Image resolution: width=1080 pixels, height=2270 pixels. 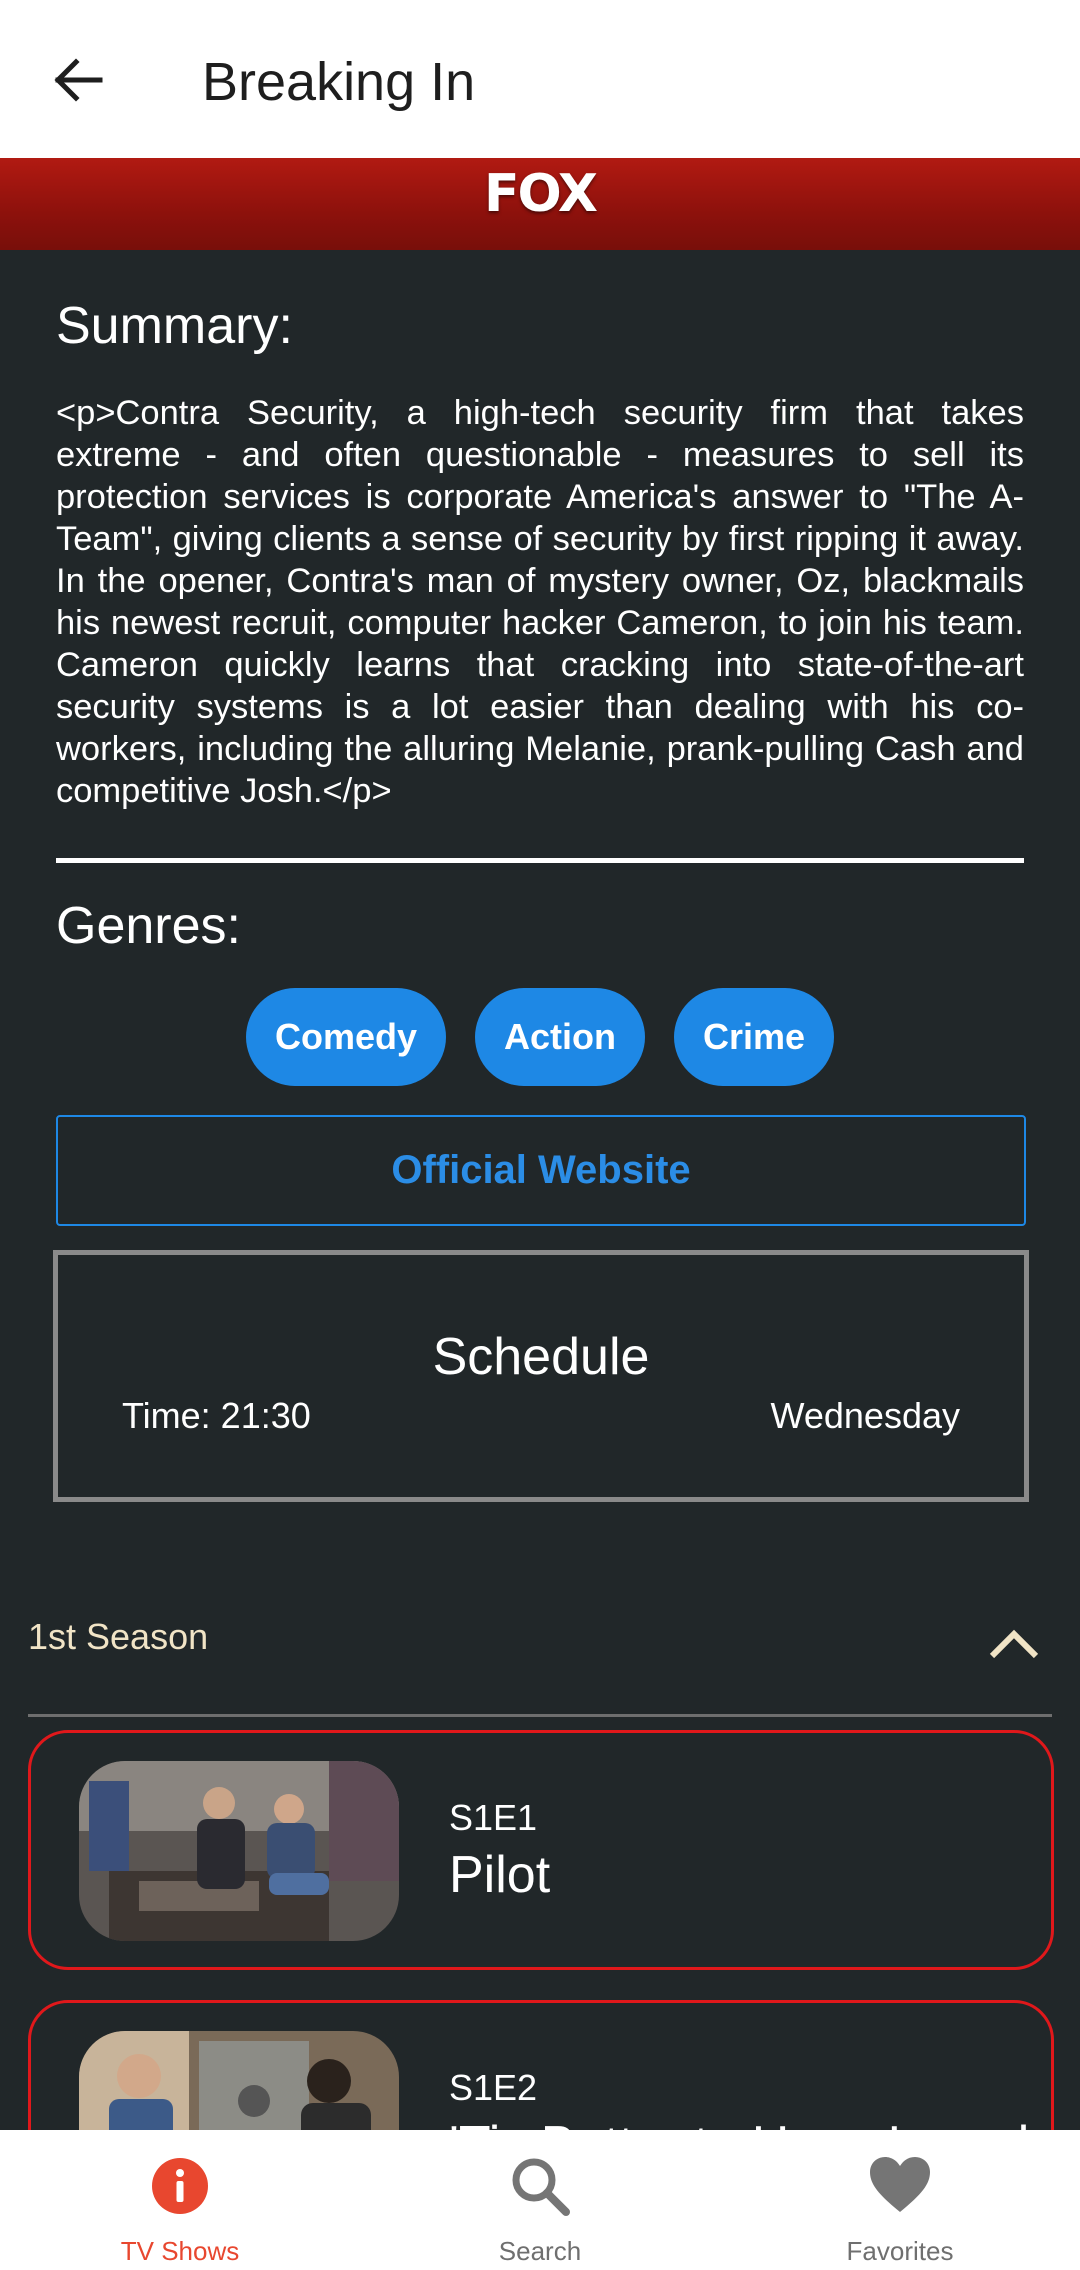 What do you see at coordinates (174, 326) in the screenshot?
I see `summary-heading: Summary:` at bounding box center [174, 326].